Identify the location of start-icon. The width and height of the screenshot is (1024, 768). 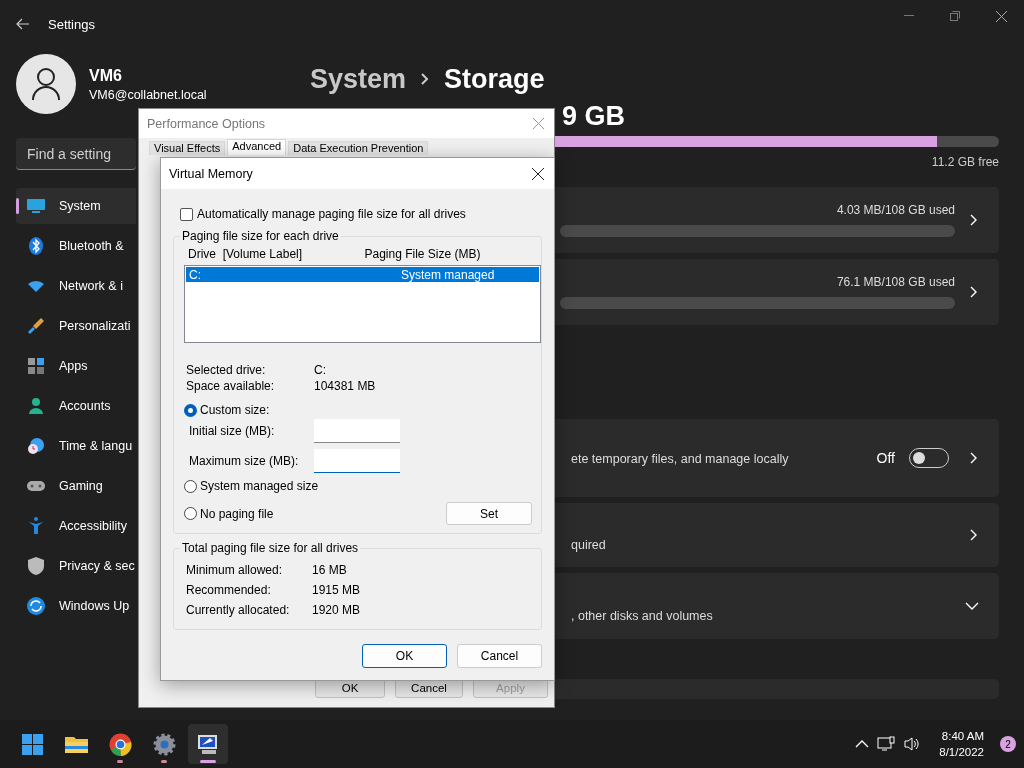
(32, 744).